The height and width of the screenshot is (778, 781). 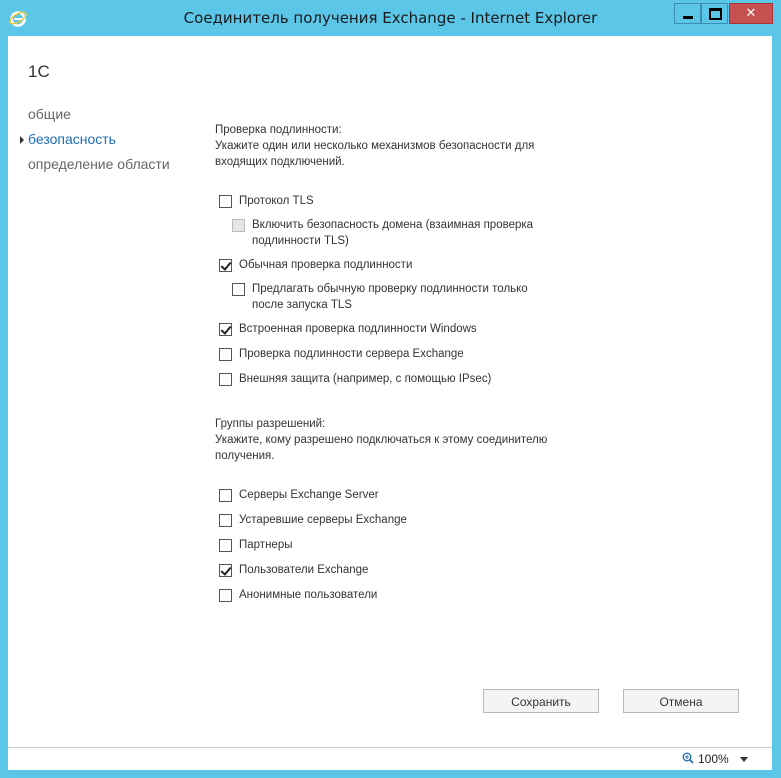 I want to click on nav-selected-arrow-icon, so click(x=22, y=140).